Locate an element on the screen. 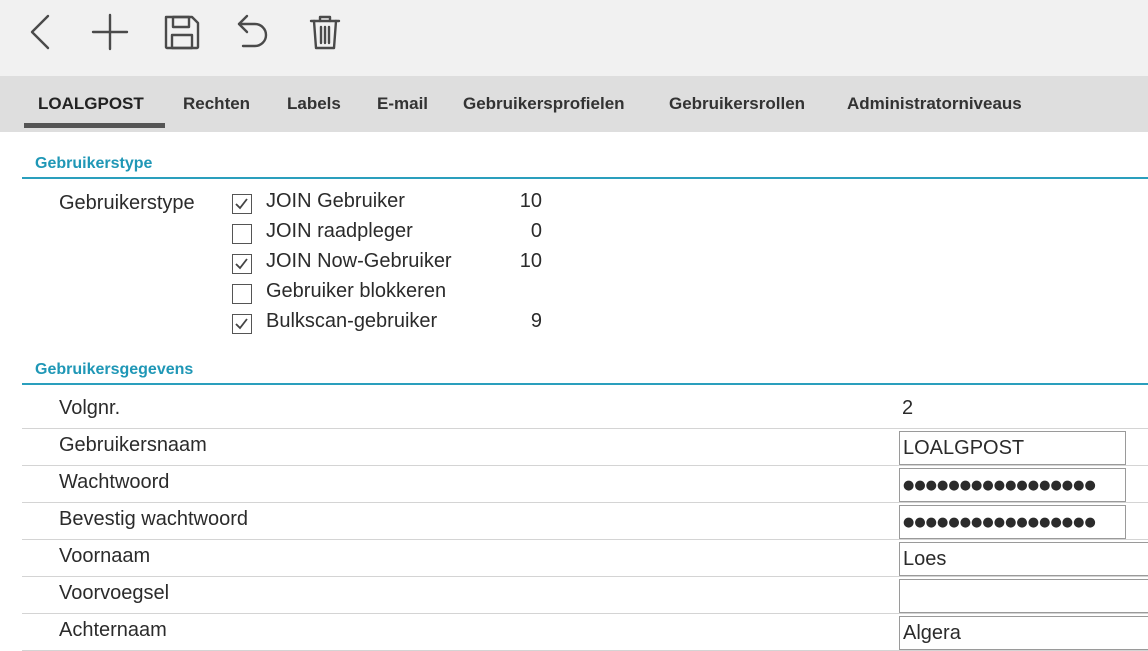  option-bulkscan-gebruiker: Bulkscan-gebruiker 9 is located at coordinates (392, 325).